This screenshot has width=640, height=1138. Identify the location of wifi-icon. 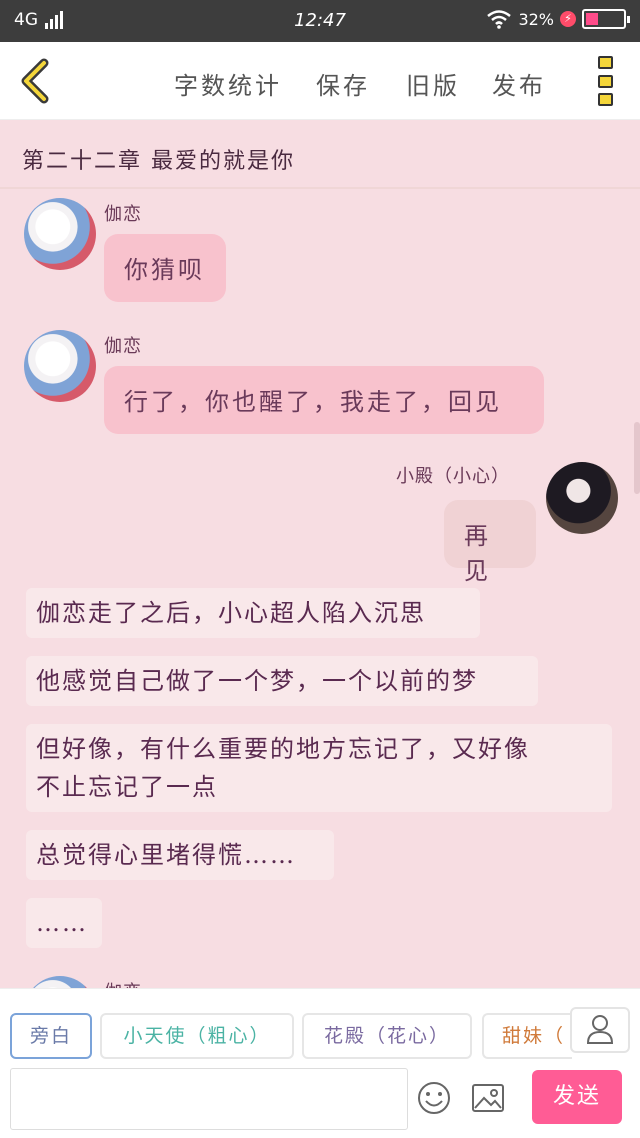
(499, 19).